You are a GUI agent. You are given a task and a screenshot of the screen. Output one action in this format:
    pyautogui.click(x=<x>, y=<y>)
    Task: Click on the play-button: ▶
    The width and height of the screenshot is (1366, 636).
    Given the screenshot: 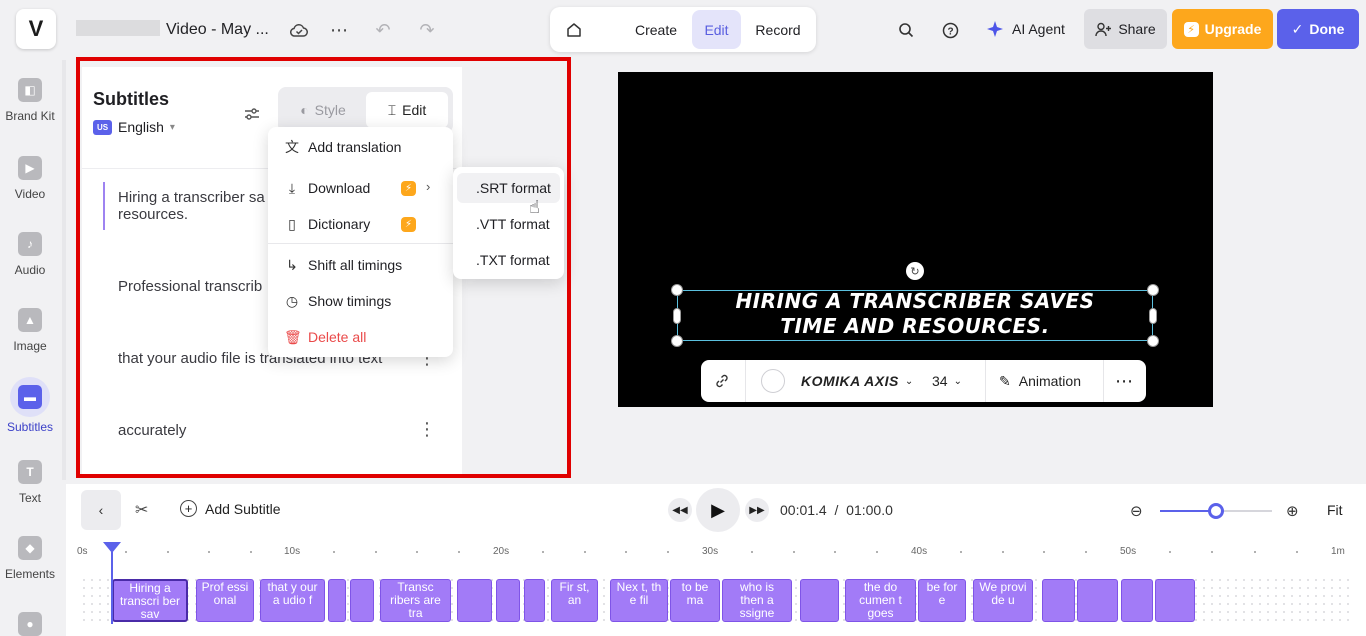 What is the action you would take?
    pyautogui.click(x=718, y=510)
    